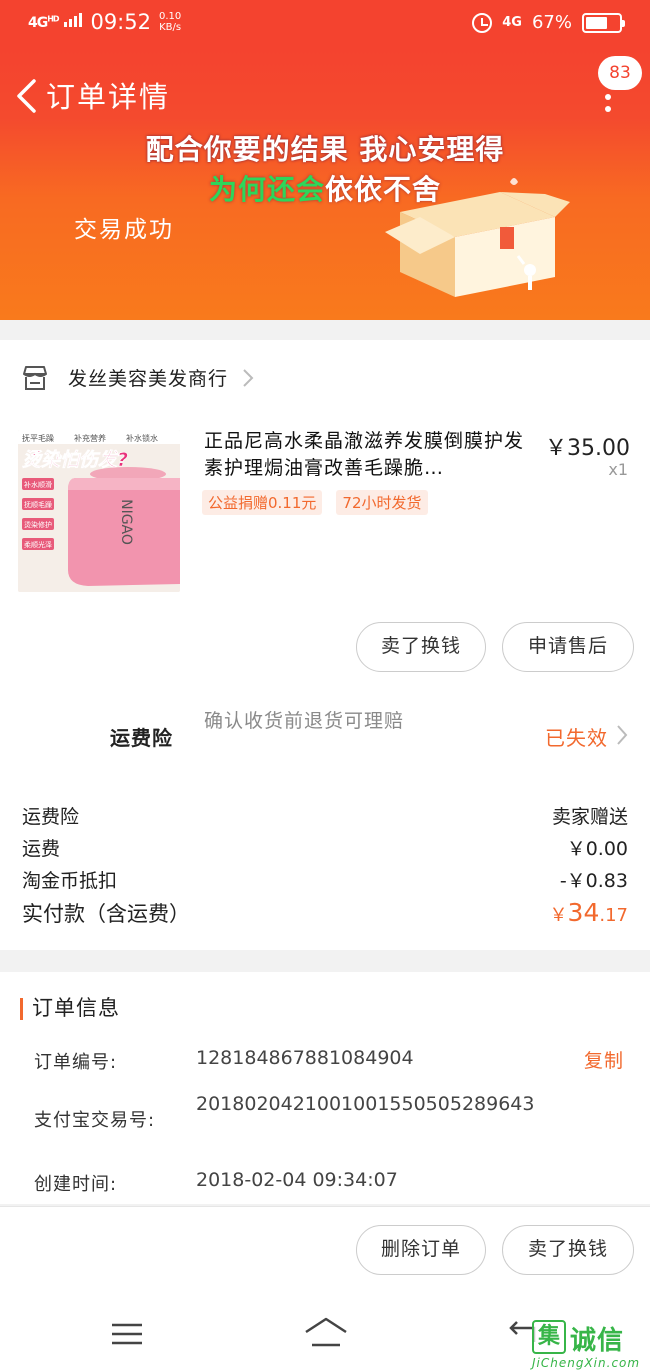 The width and height of the screenshot is (650, 1372). I want to click on fee-label: 运费险, so click(51, 817).